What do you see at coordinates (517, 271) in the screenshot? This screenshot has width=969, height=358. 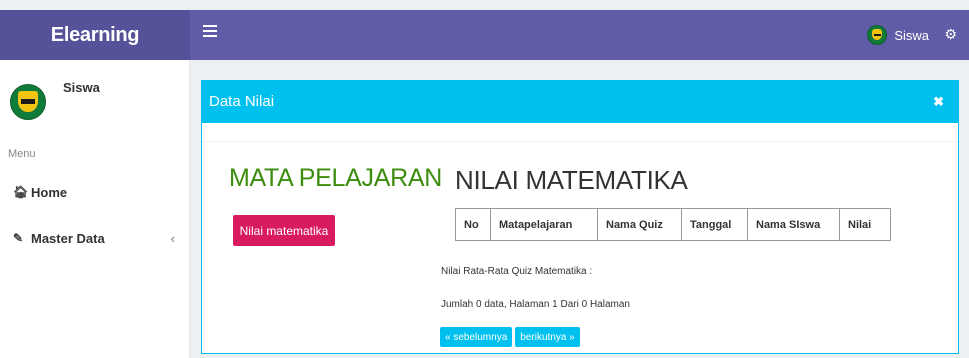 I see `average-text: Nilai Rata-Rata Quiz Matematika :` at bounding box center [517, 271].